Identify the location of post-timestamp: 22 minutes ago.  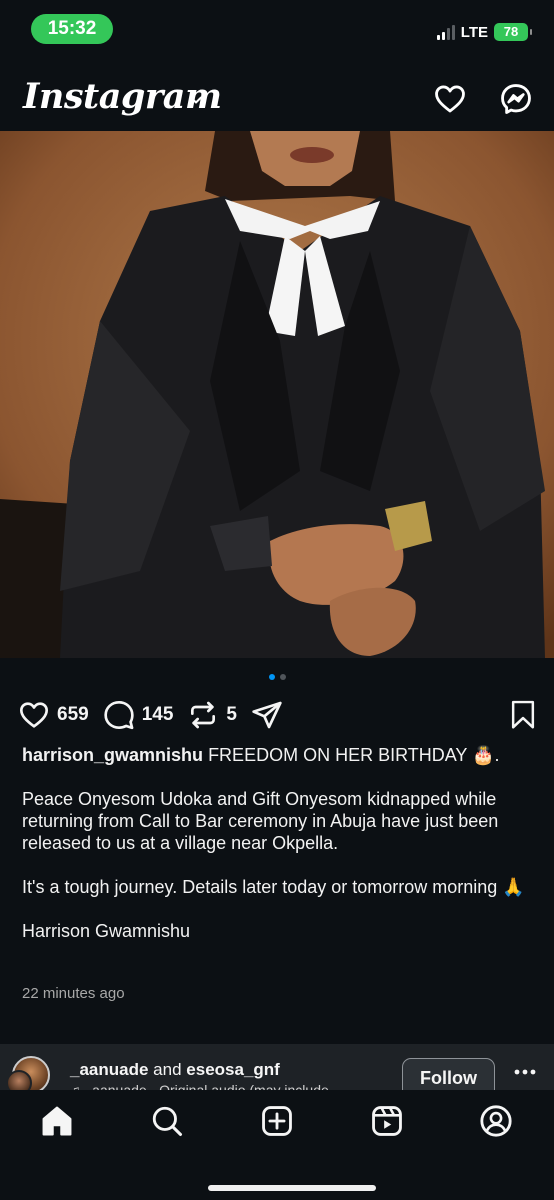
(73, 993).